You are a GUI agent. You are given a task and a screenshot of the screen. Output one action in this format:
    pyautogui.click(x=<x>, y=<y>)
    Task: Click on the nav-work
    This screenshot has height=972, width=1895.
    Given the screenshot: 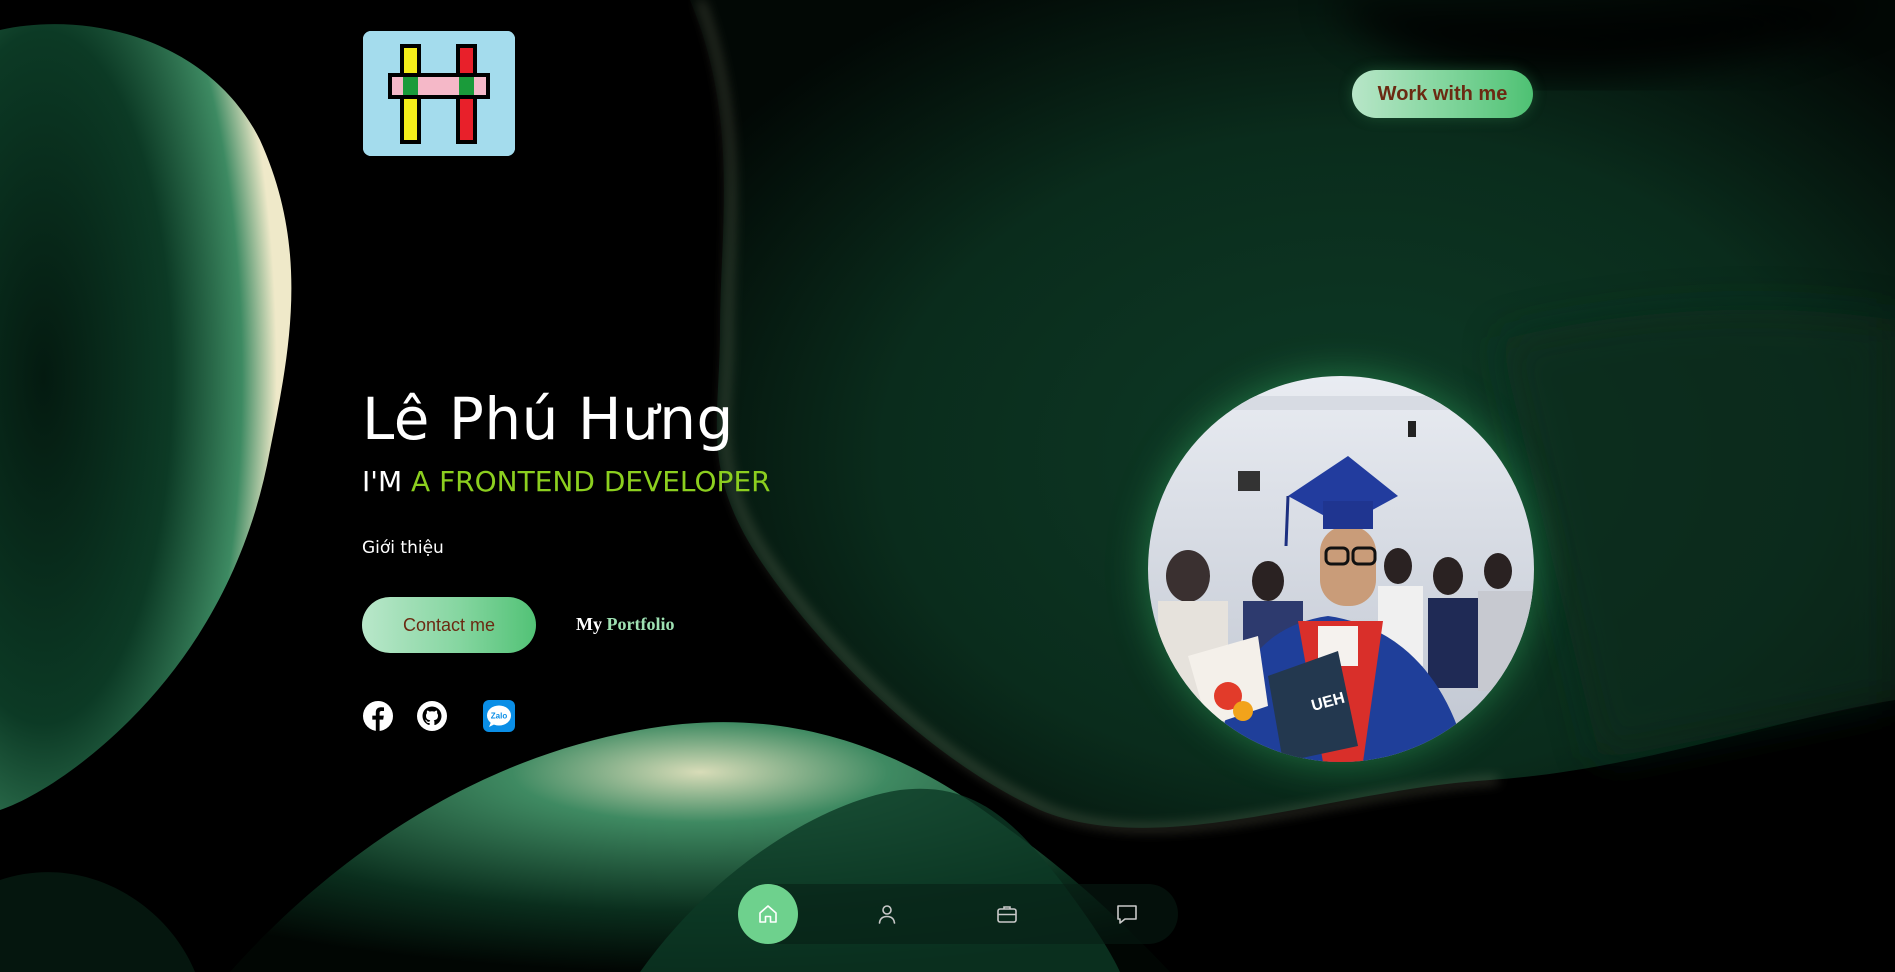 What is the action you would take?
    pyautogui.click(x=1007, y=914)
    